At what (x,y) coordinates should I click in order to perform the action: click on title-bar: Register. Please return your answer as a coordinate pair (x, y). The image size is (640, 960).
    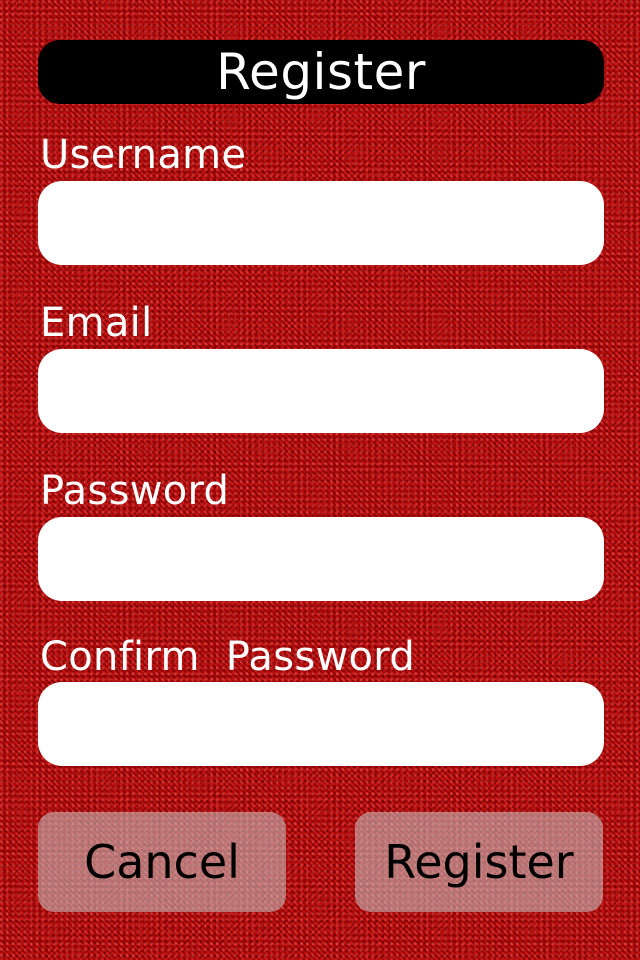
    Looking at the image, I should click on (321, 72).